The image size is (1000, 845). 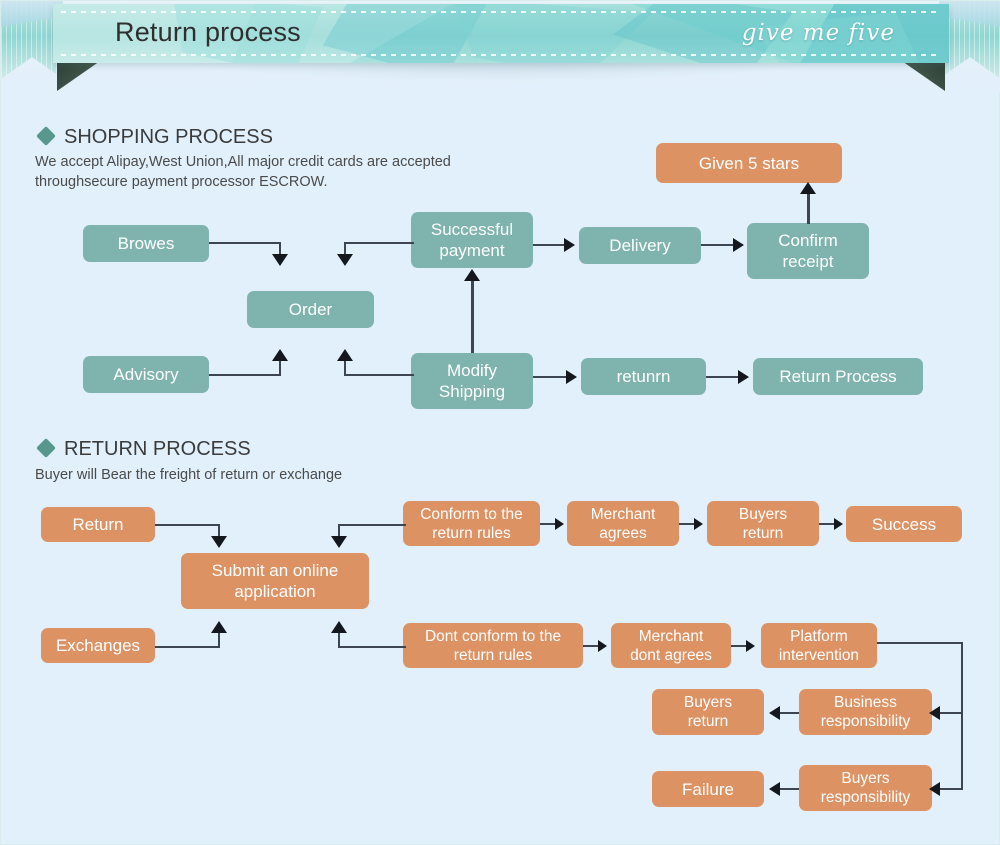 I want to click on connector-modify-left-h, so click(x=379, y=375).